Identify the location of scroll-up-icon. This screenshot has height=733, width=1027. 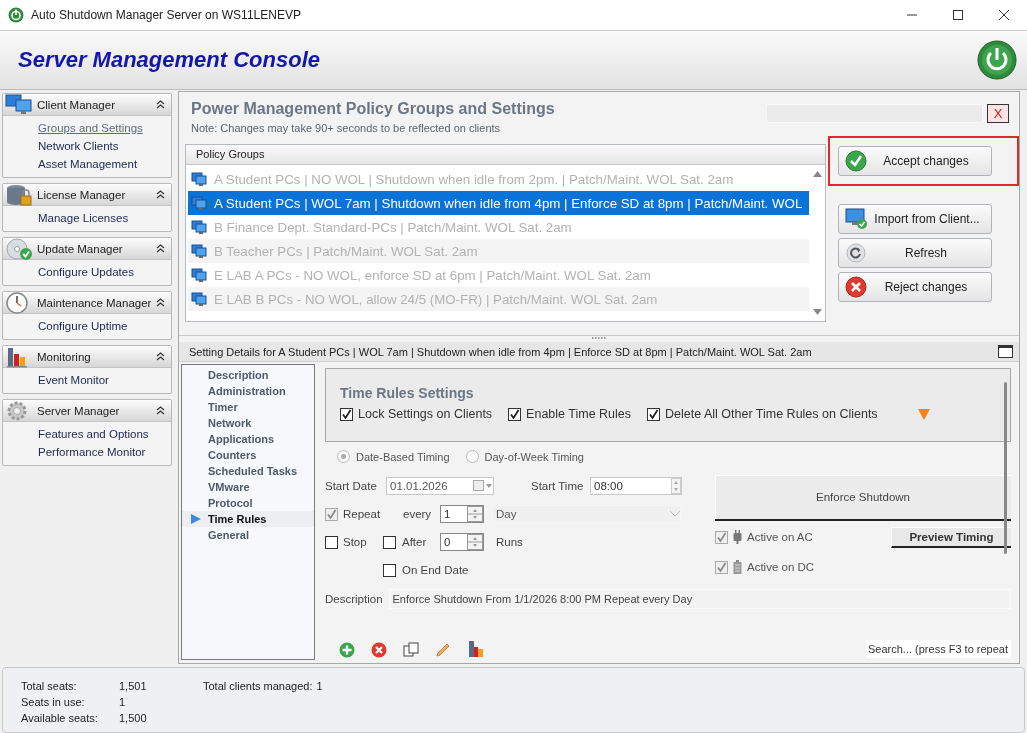
(817, 174).